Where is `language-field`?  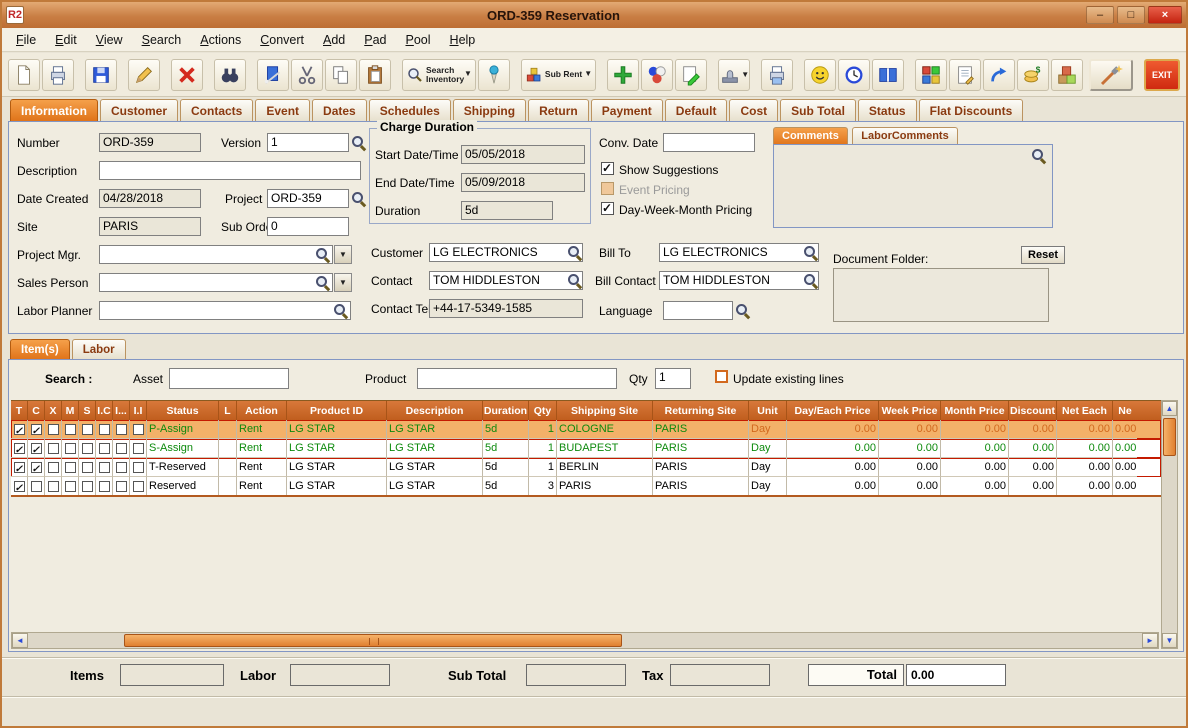 language-field is located at coordinates (698, 310).